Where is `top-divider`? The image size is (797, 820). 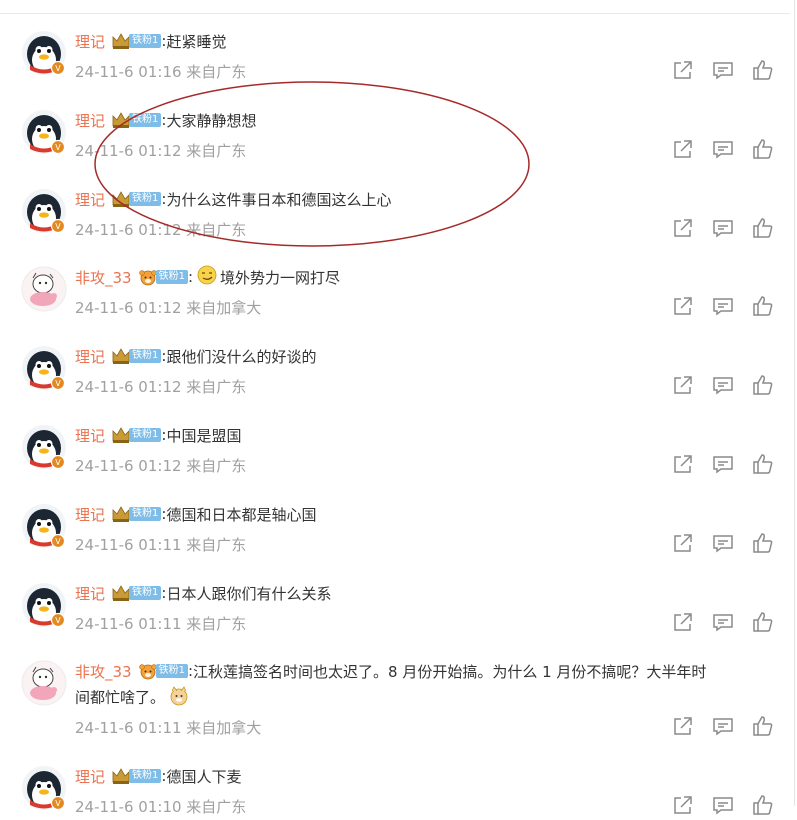
top-divider is located at coordinates (395, 13).